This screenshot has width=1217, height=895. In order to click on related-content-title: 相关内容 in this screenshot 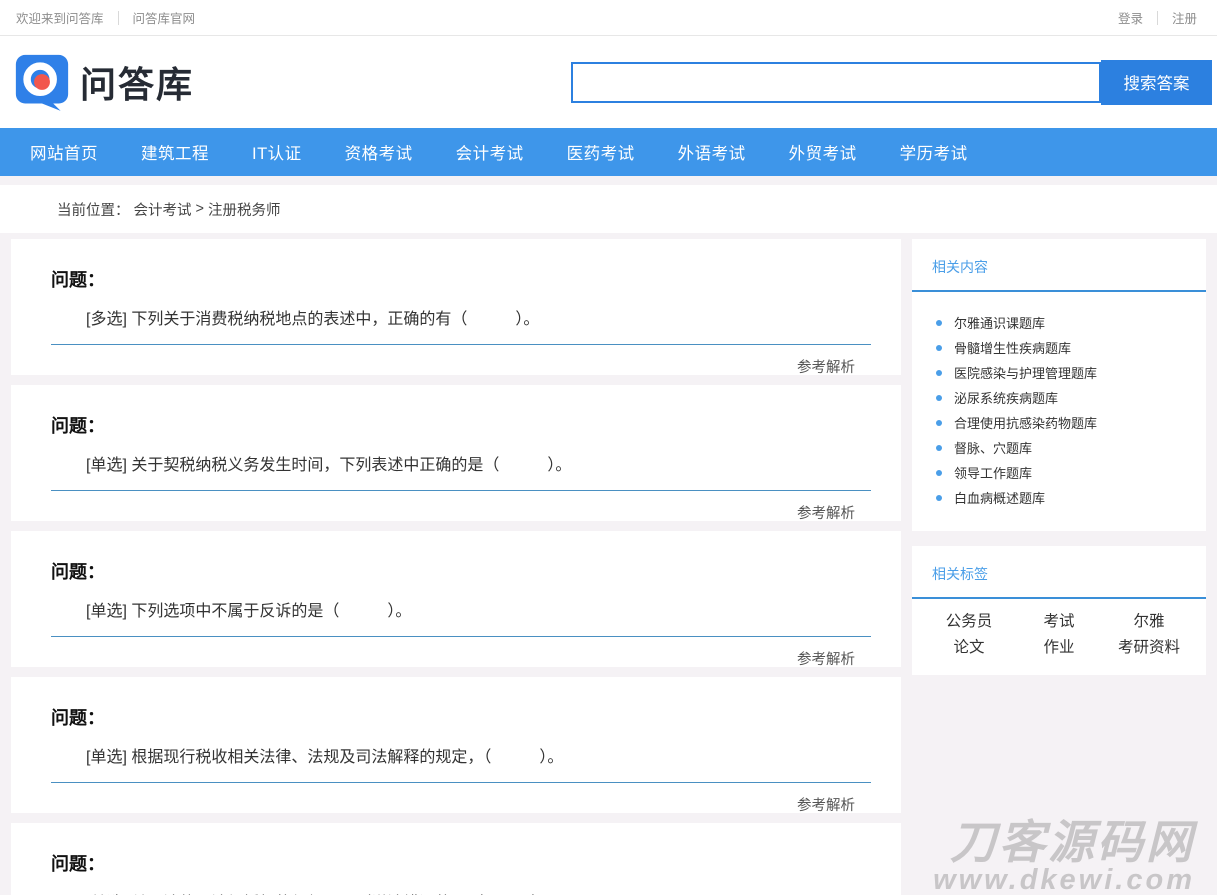, I will do `click(1059, 265)`.